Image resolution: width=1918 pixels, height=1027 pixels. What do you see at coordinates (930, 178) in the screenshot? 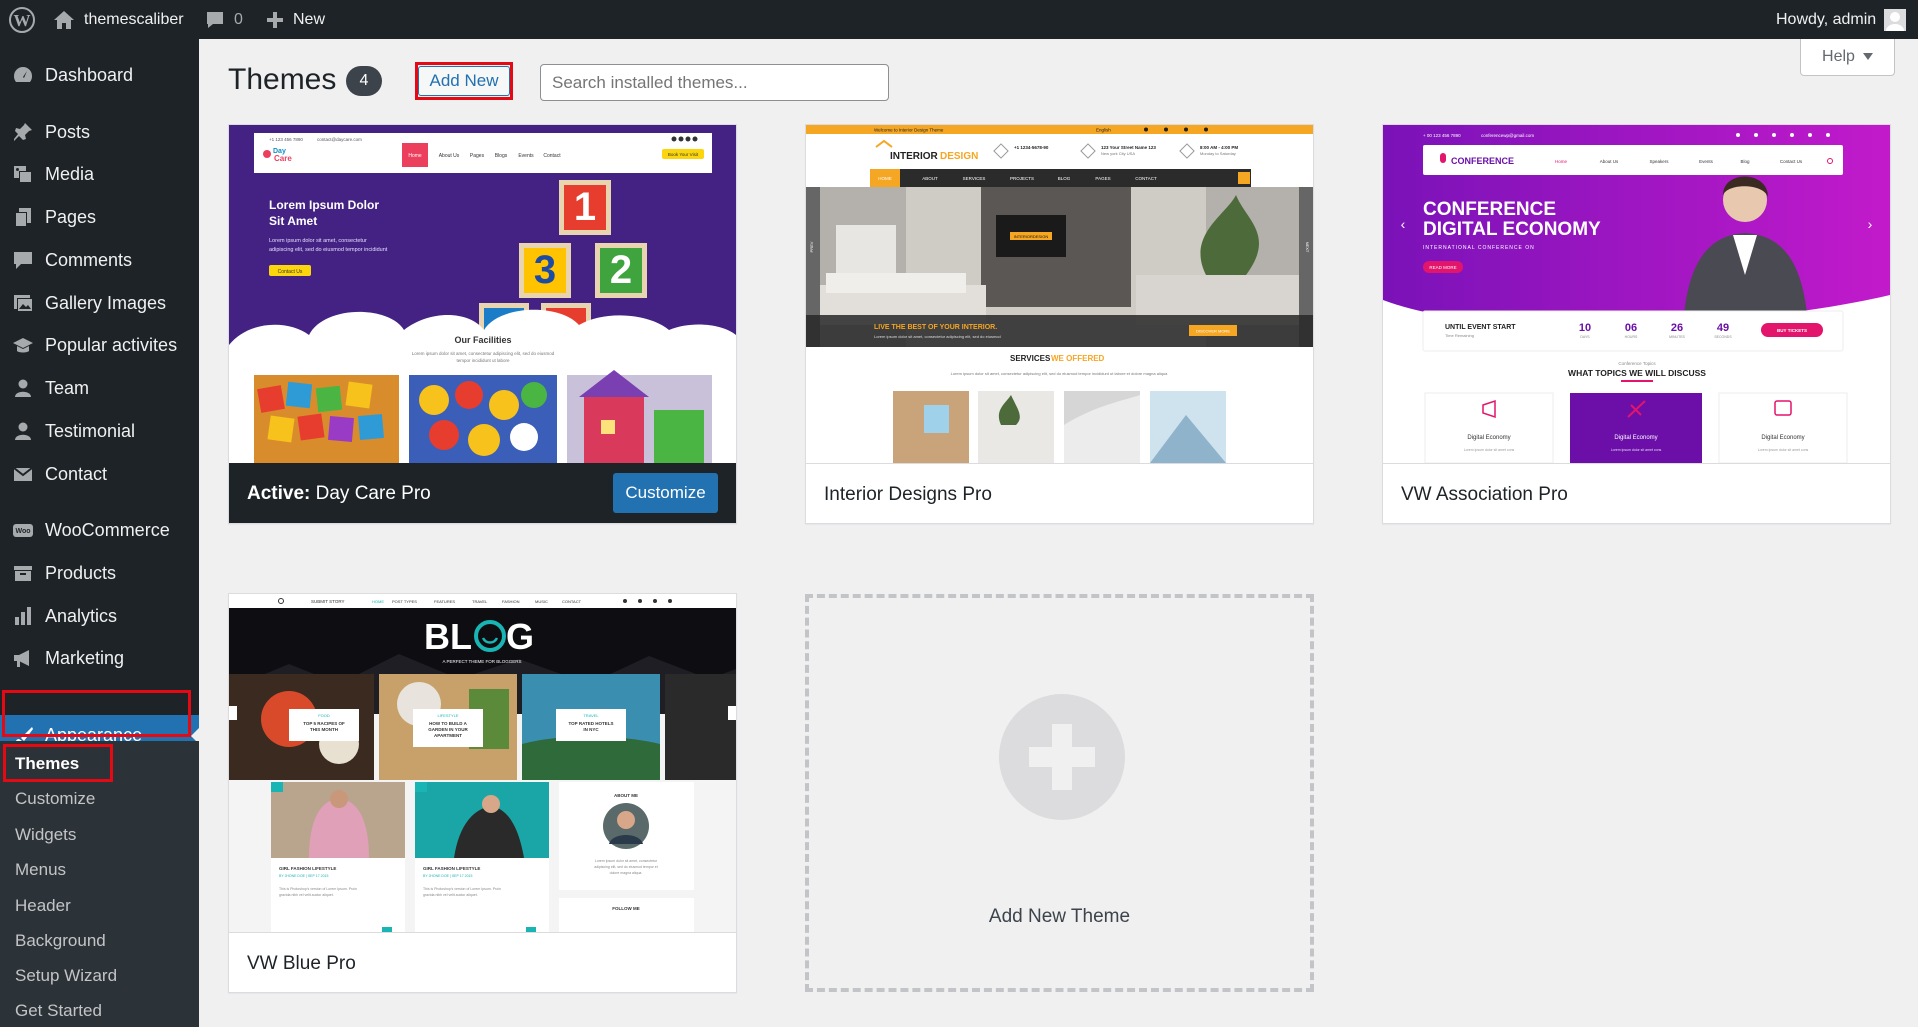
I see `interior-nav-about: ABOUT` at bounding box center [930, 178].